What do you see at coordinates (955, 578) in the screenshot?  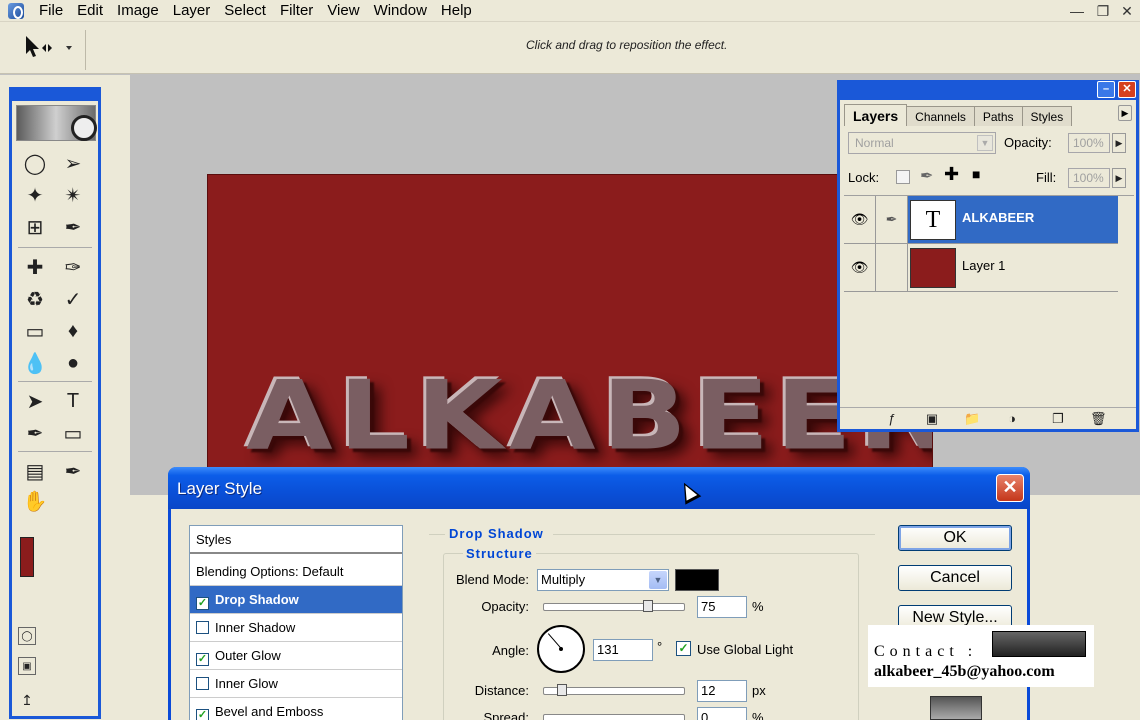 I see `cancel-button: Cancel` at bounding box center [955, 578].